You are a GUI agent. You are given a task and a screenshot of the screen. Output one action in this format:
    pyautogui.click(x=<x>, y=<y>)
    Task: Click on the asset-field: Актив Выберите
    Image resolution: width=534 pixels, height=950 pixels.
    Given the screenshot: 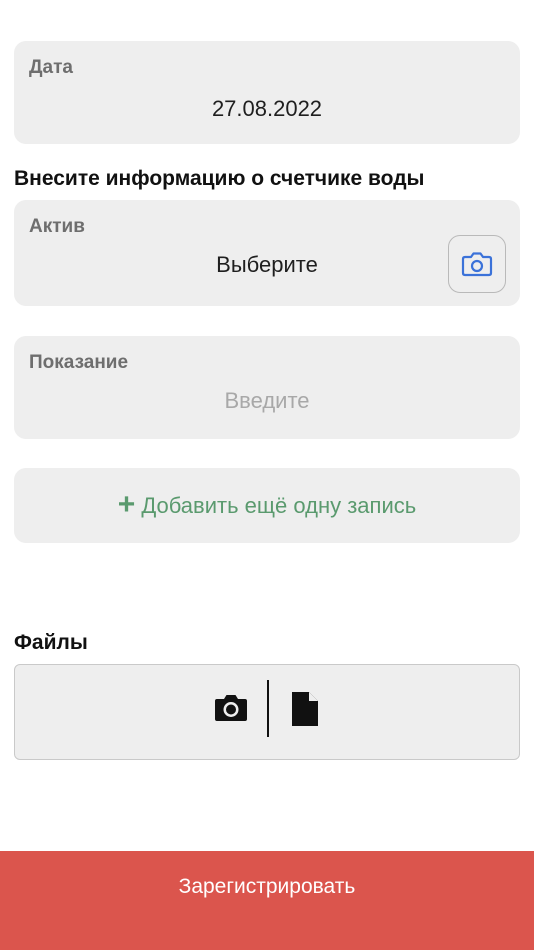 What is the action you would take?
    pyautogui.click(x=267, y=253)
    